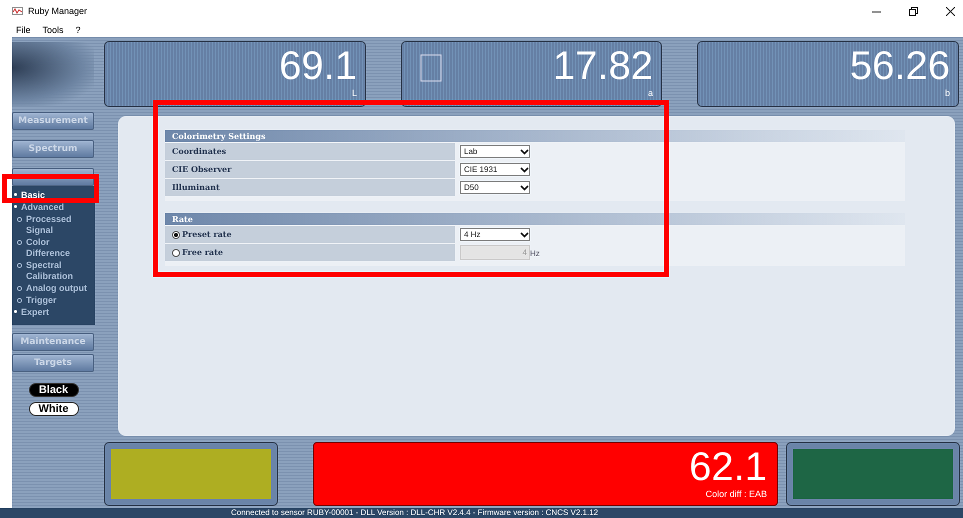 Image resolution: width=963 pixels, height=518 pixels. Describe the element at coordinates (535, 219) in the screenshot. I see `section-header: Rate` at that location.